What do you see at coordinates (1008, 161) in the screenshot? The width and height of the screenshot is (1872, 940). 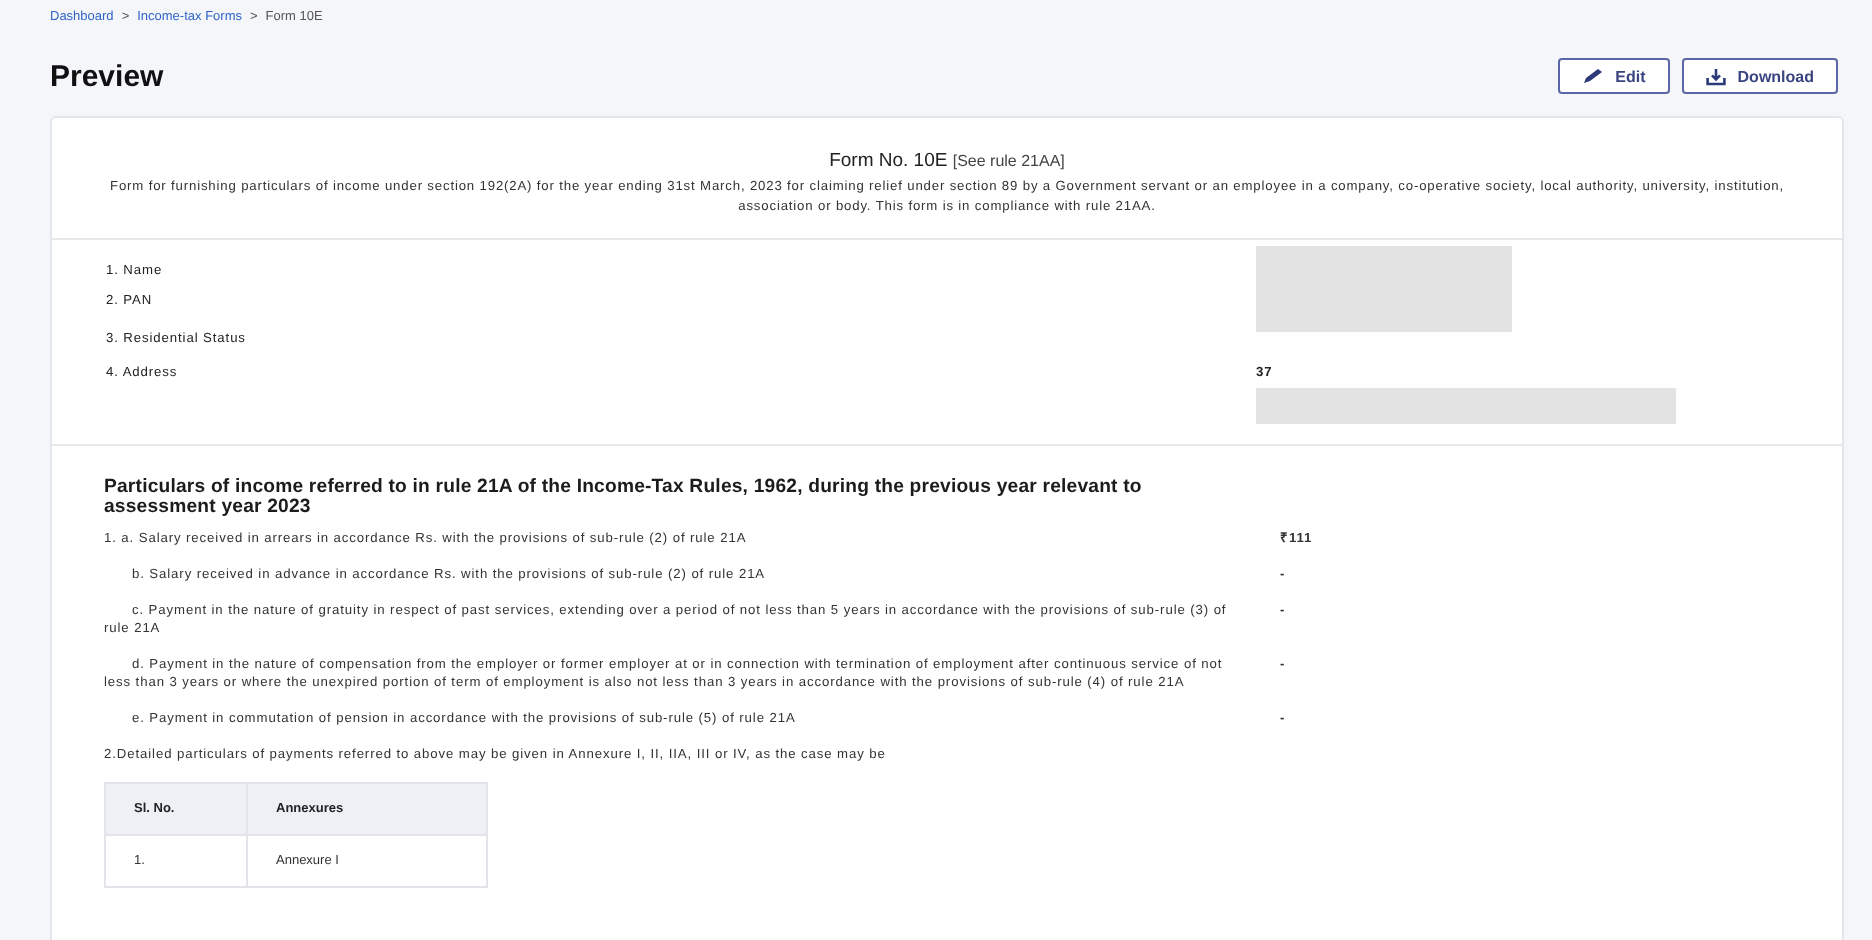 I see `form-rule: [See rule 21AA]` at bounding box center [1008, 161].